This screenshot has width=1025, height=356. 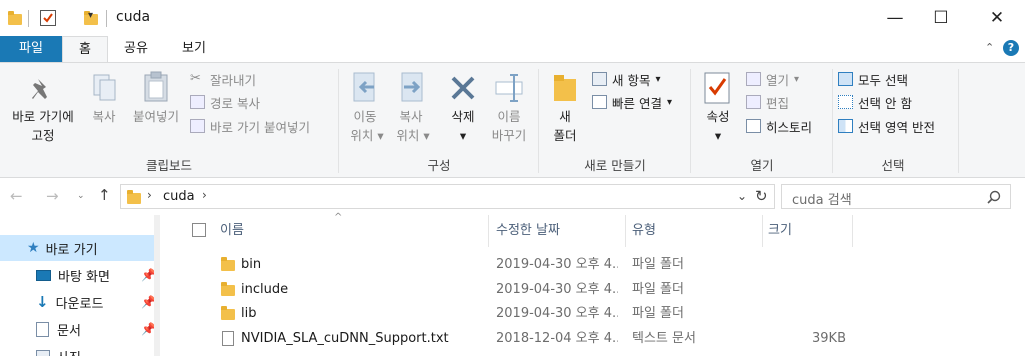 What do you see at coordinates (225, 102) in the screenshot?
I see `copy-path-button: 경로 복사` at bounding box center [225, 102].